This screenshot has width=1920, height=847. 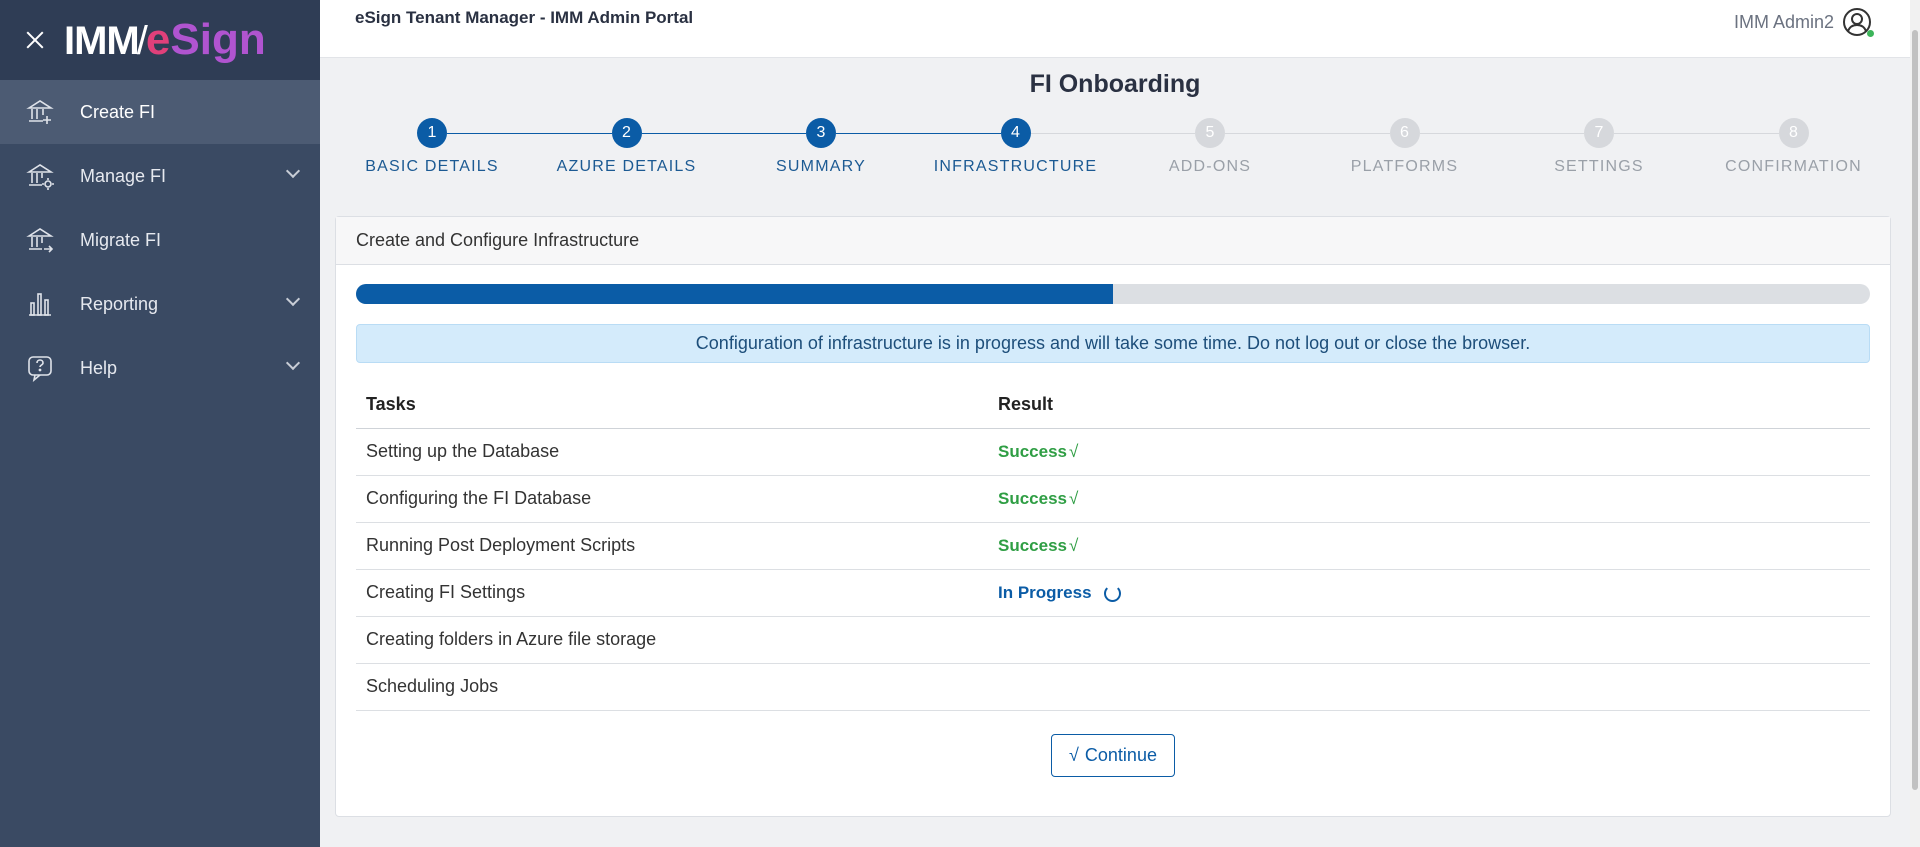 I want to click on bank-settings-icon, so click(x=40, y=176).